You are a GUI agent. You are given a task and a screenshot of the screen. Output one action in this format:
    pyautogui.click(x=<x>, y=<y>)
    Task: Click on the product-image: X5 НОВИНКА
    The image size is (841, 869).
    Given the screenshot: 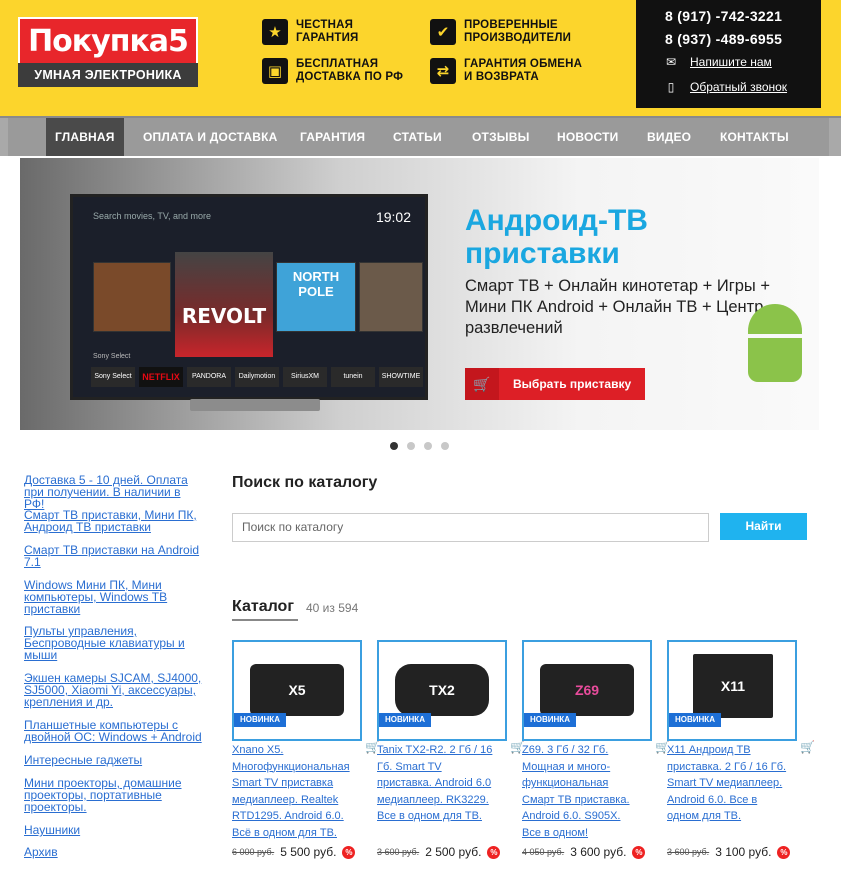 What is the action you would take?
    pyautogui.click(x=297, y=690)
    